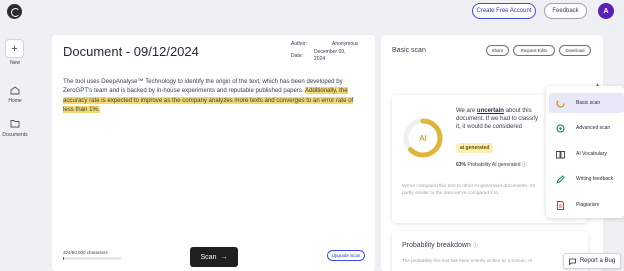  Describe the element at coordinates (565, 11) in the screenshot. I see `feedback-button: Feedback` at that location.